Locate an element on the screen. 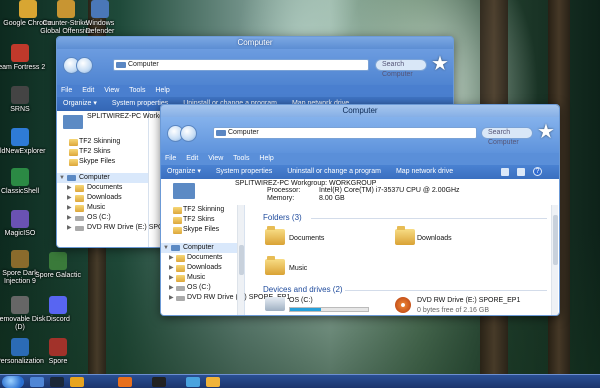  desktop-icon: OldNewExplorer is located at coordinates (24, 142).